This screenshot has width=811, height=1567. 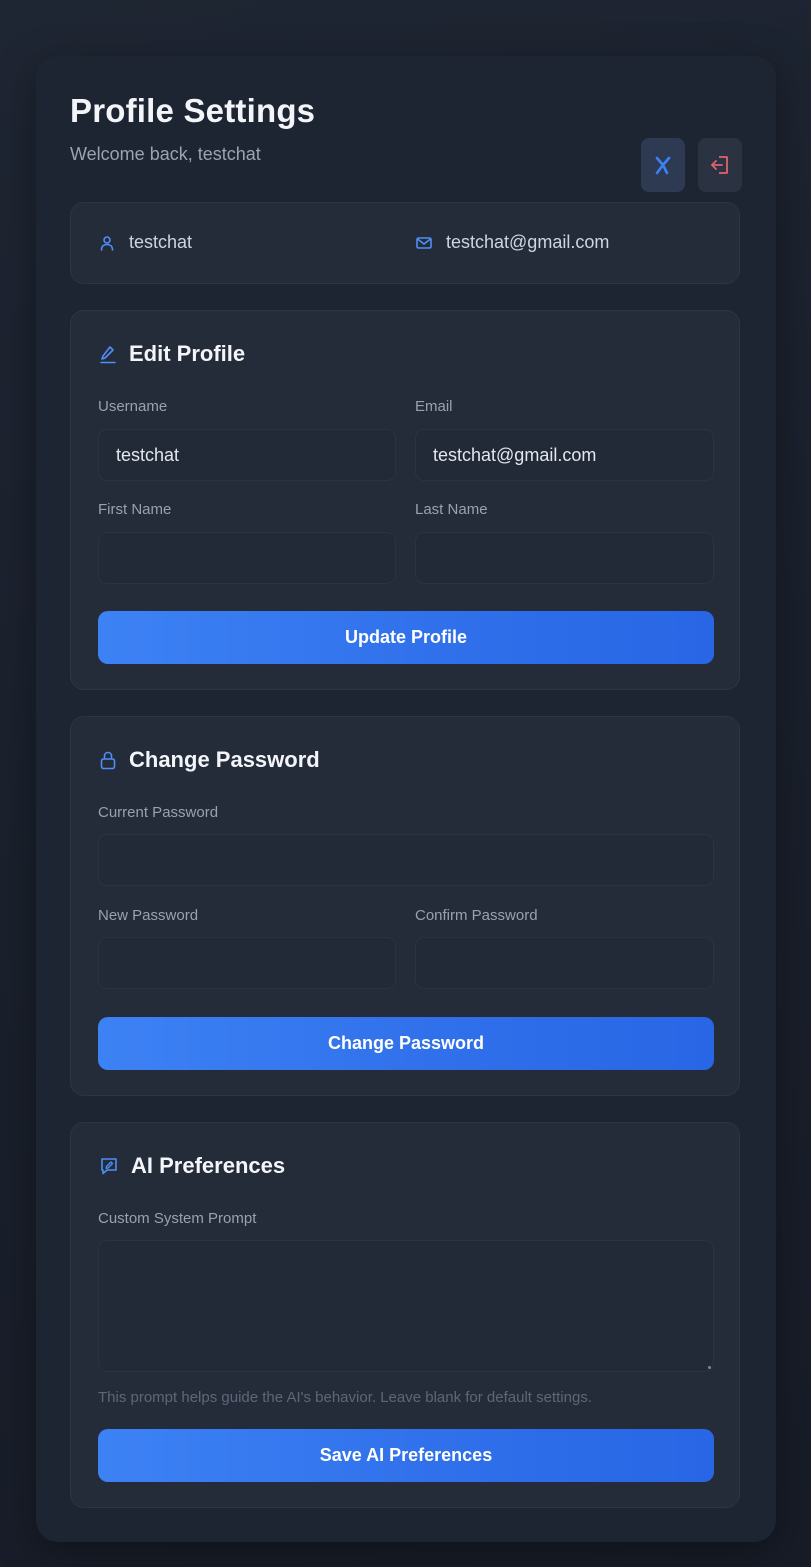 What do you see at coordinates (564, 558) in the screenshot?
I see `last-name-input` at bounding box center [564, 558].